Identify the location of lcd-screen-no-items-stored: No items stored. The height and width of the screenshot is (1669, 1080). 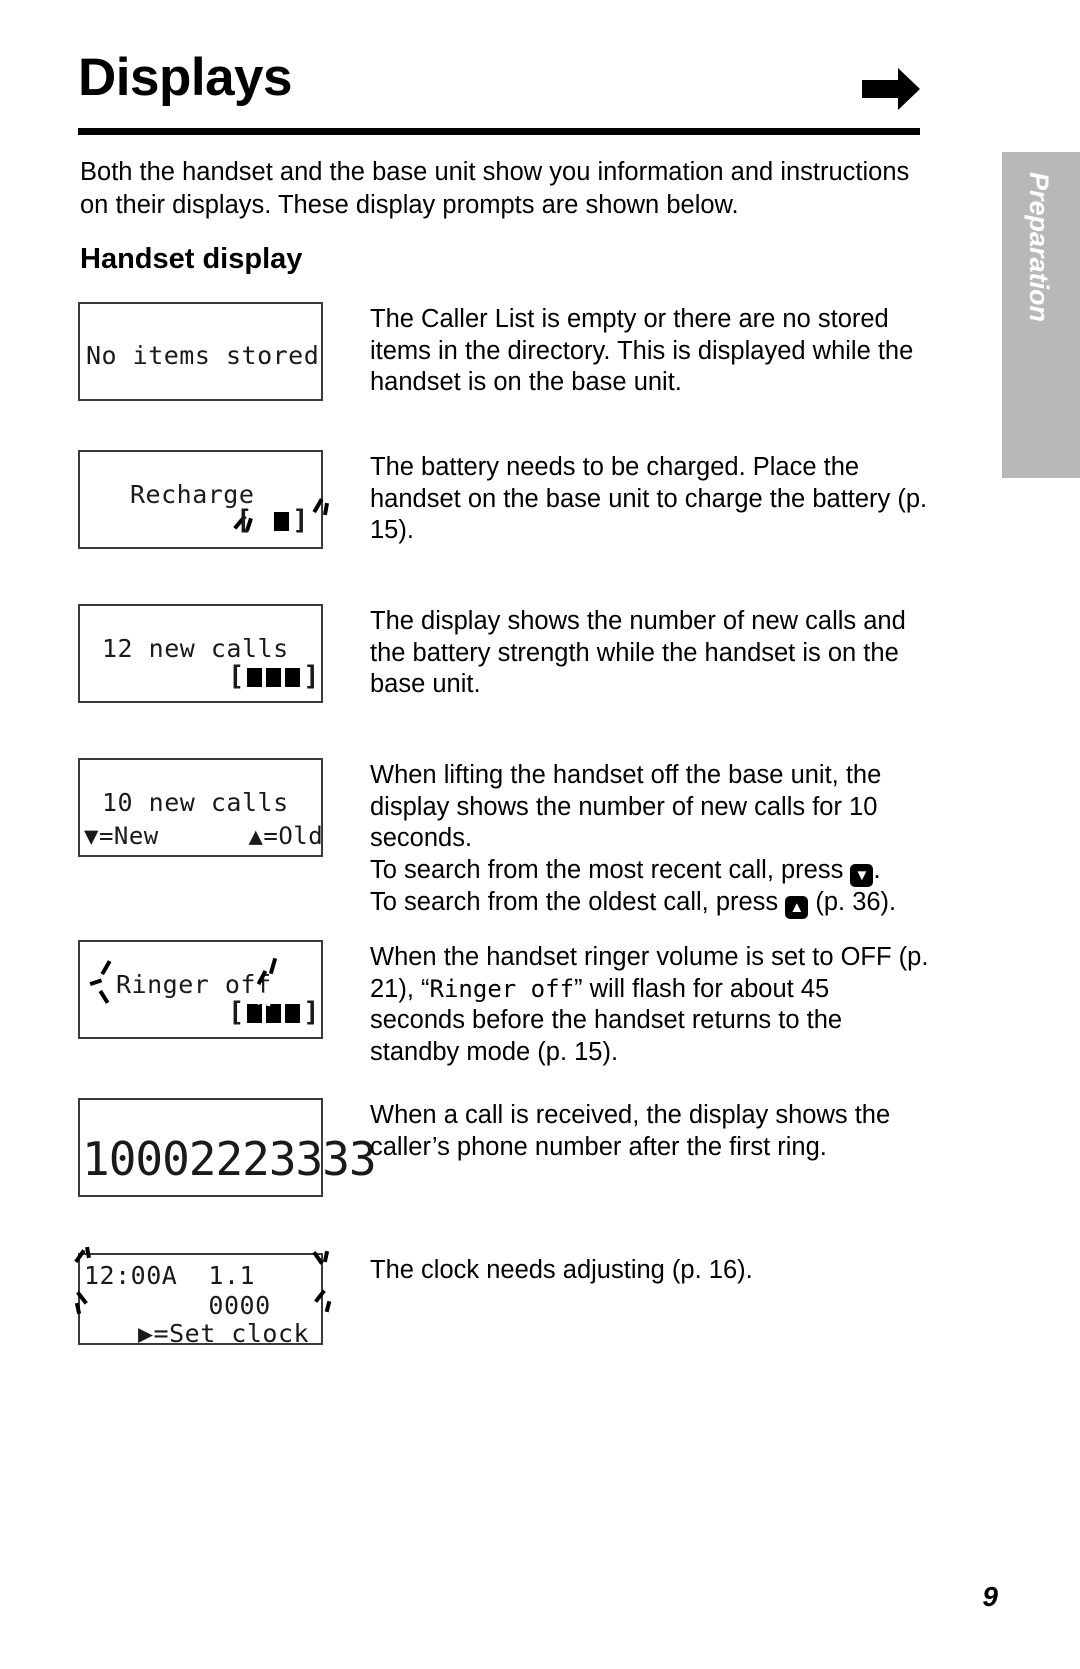
(200, 351).